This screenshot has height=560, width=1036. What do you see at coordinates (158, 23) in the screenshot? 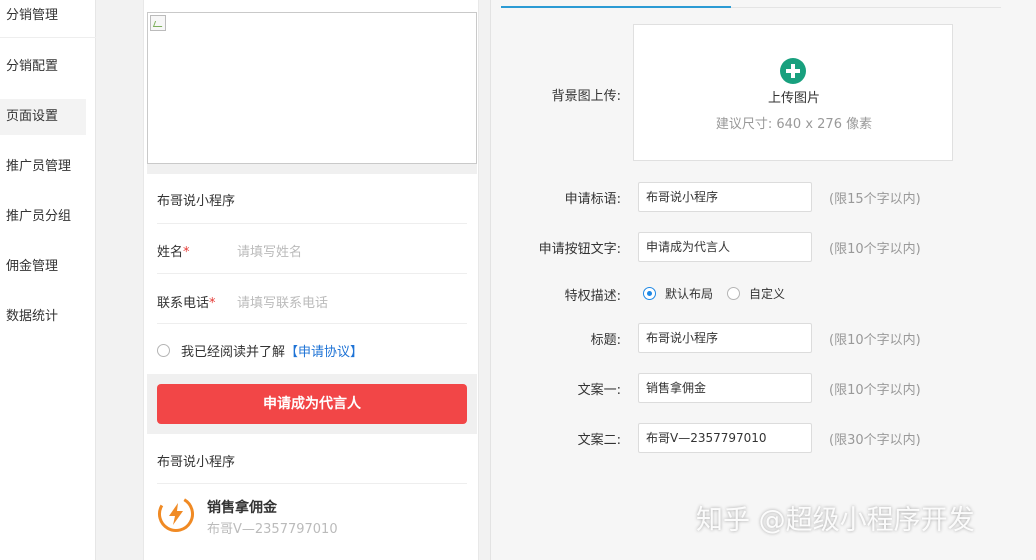
I see `broken-image-icon` at bounding box center [158, 23].